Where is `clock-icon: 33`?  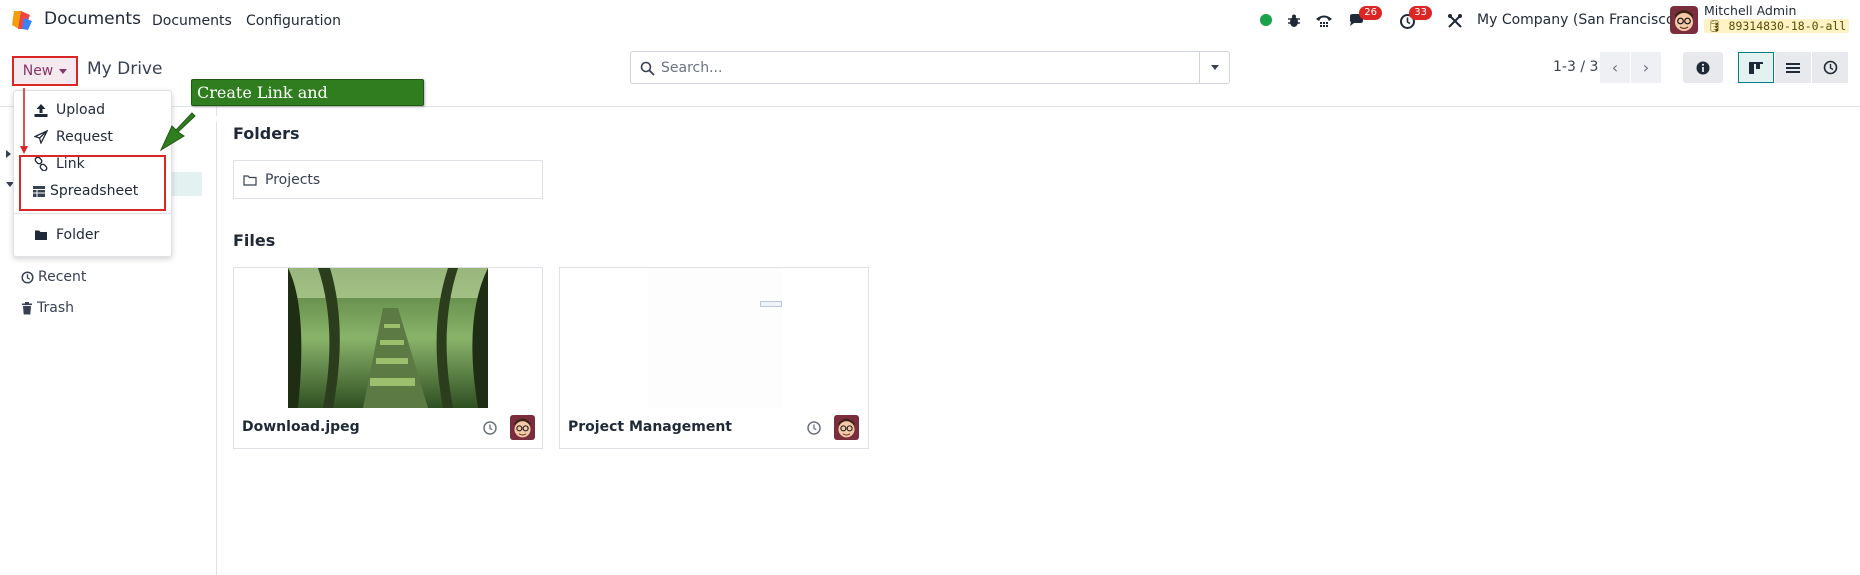
clock-icon: 33 is located at coordinates (1414, 19).